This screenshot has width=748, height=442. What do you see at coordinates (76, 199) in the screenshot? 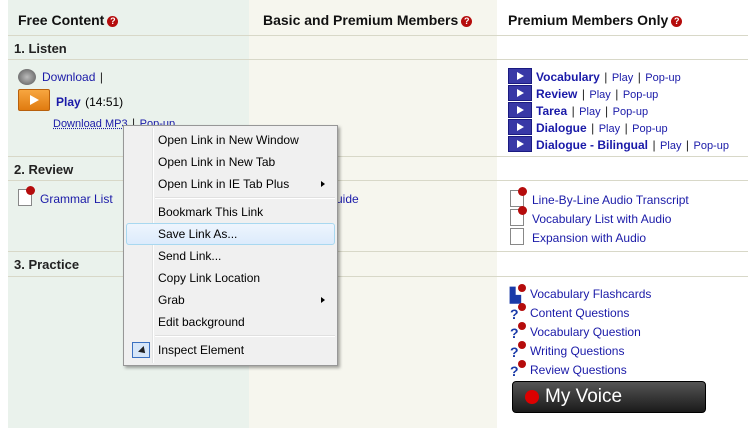
I see `grammar-list-link: Grammar List` at bounding box center [76, 199].